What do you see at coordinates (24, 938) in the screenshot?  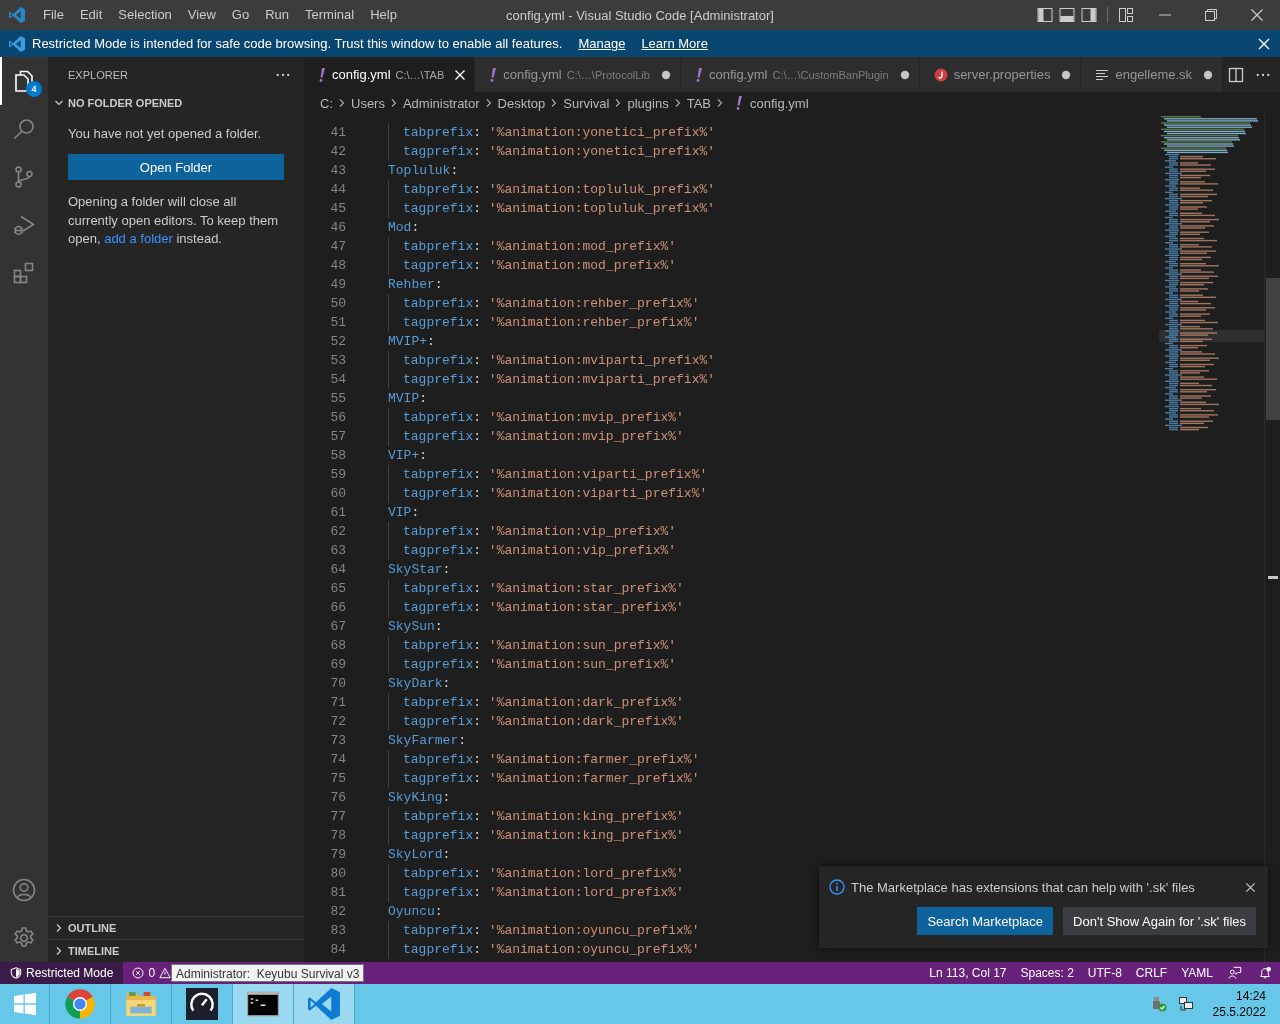 I see `settings-icon` at bounding box center [24, 938].